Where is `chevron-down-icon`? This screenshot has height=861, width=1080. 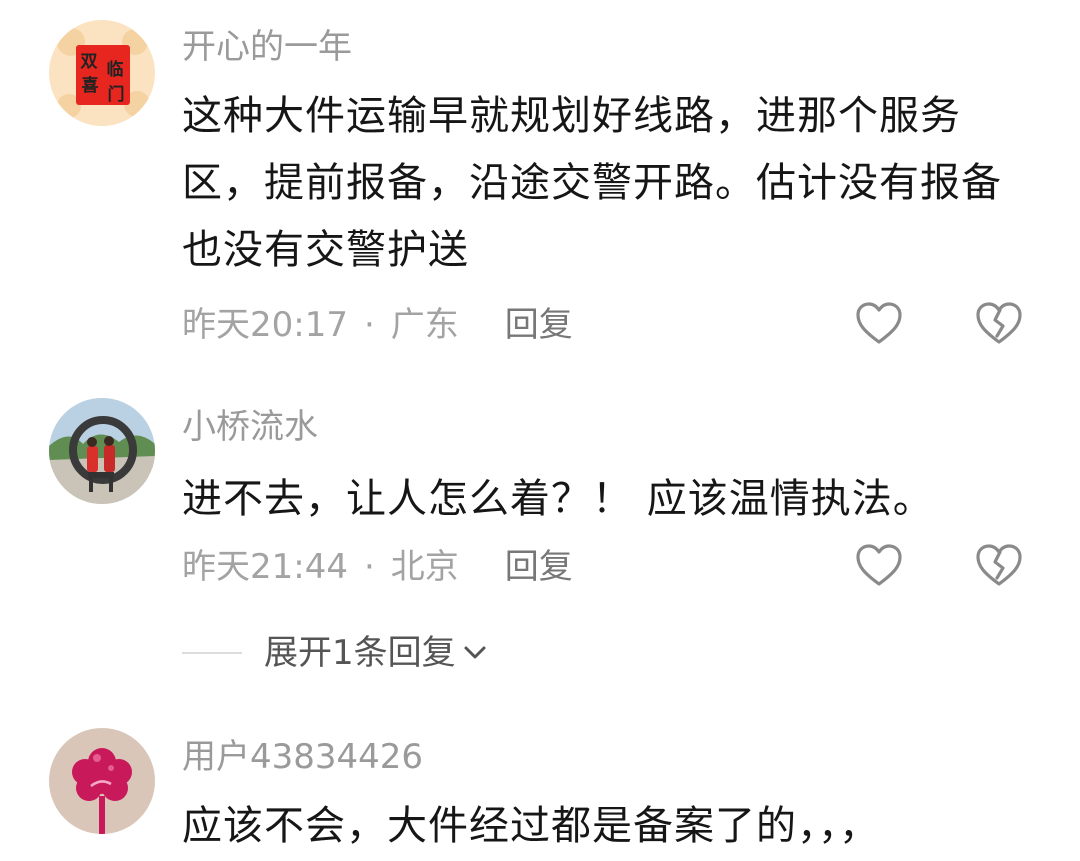
chevron-down-icon is located at coordinates (475, 655).